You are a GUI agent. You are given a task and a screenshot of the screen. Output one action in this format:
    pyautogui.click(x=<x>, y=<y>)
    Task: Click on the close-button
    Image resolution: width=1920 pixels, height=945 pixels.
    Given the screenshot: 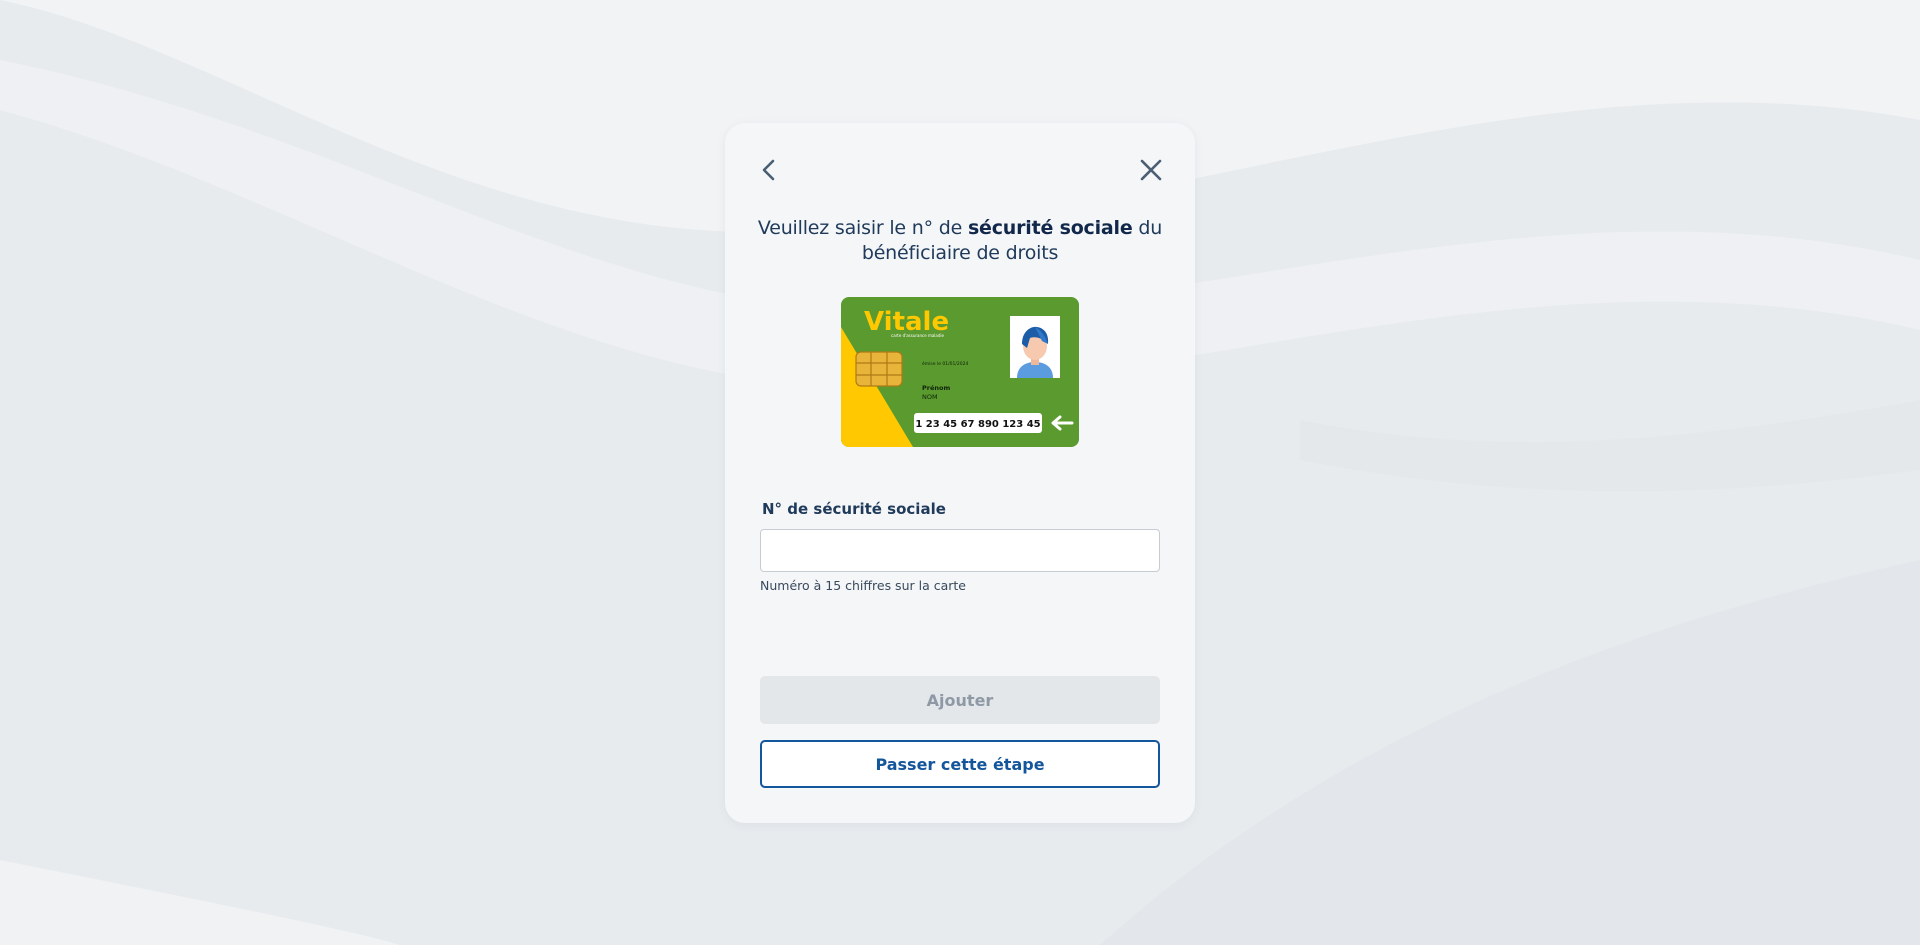 What is the action you would take?
    pyautogui.click(x=1151, y=170)
    